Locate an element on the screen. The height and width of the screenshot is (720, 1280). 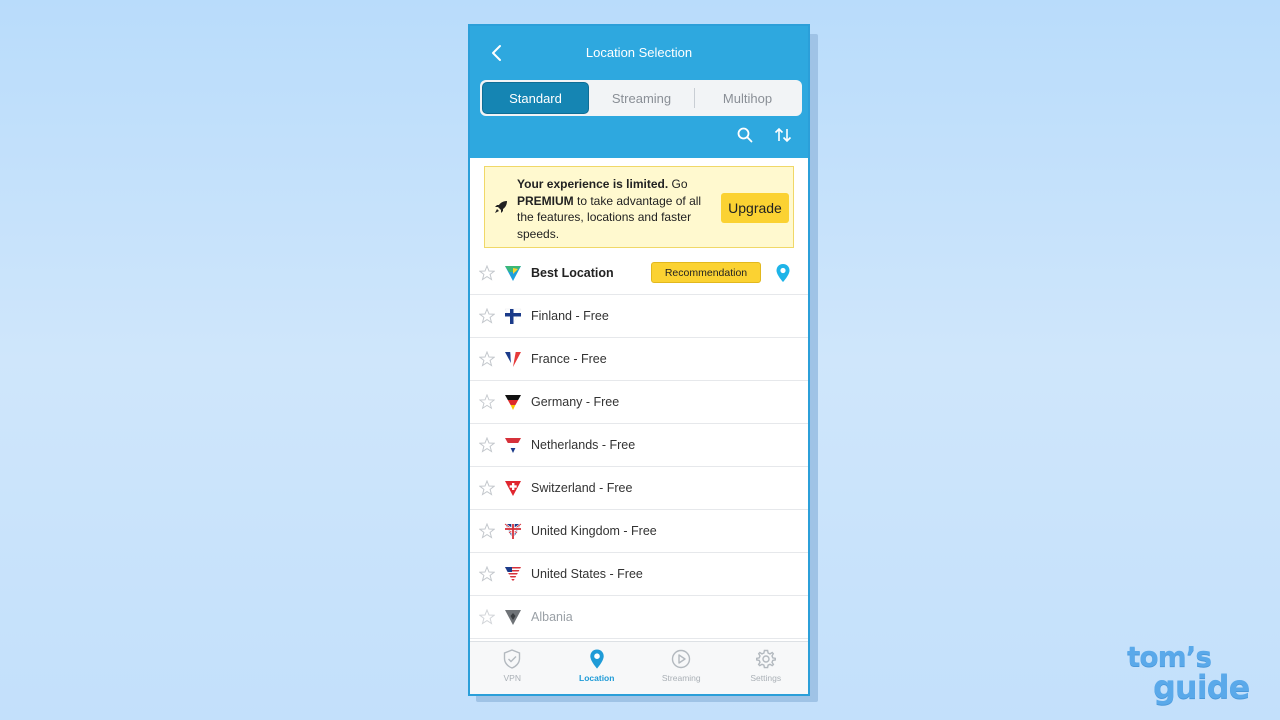
nav-location: Location is located at coordinates (597, 668).